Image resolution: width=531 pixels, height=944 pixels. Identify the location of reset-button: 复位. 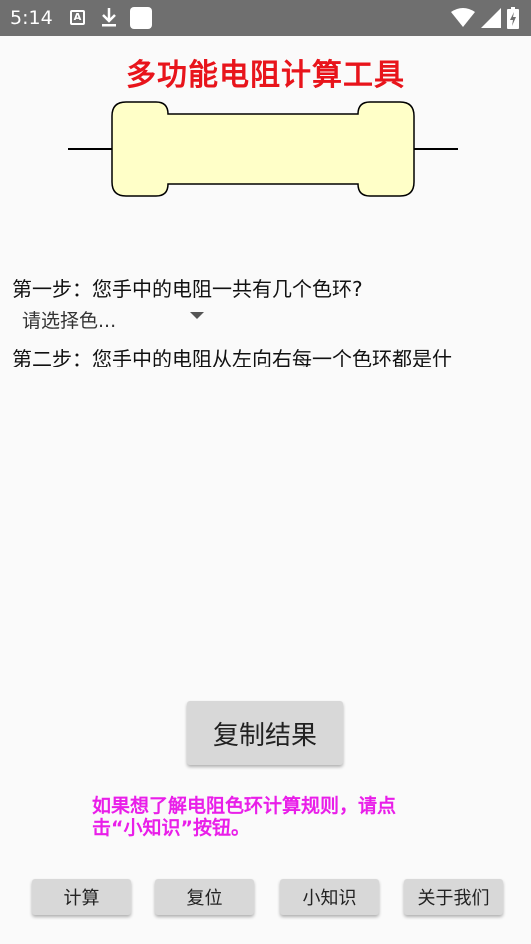
(204, 897).